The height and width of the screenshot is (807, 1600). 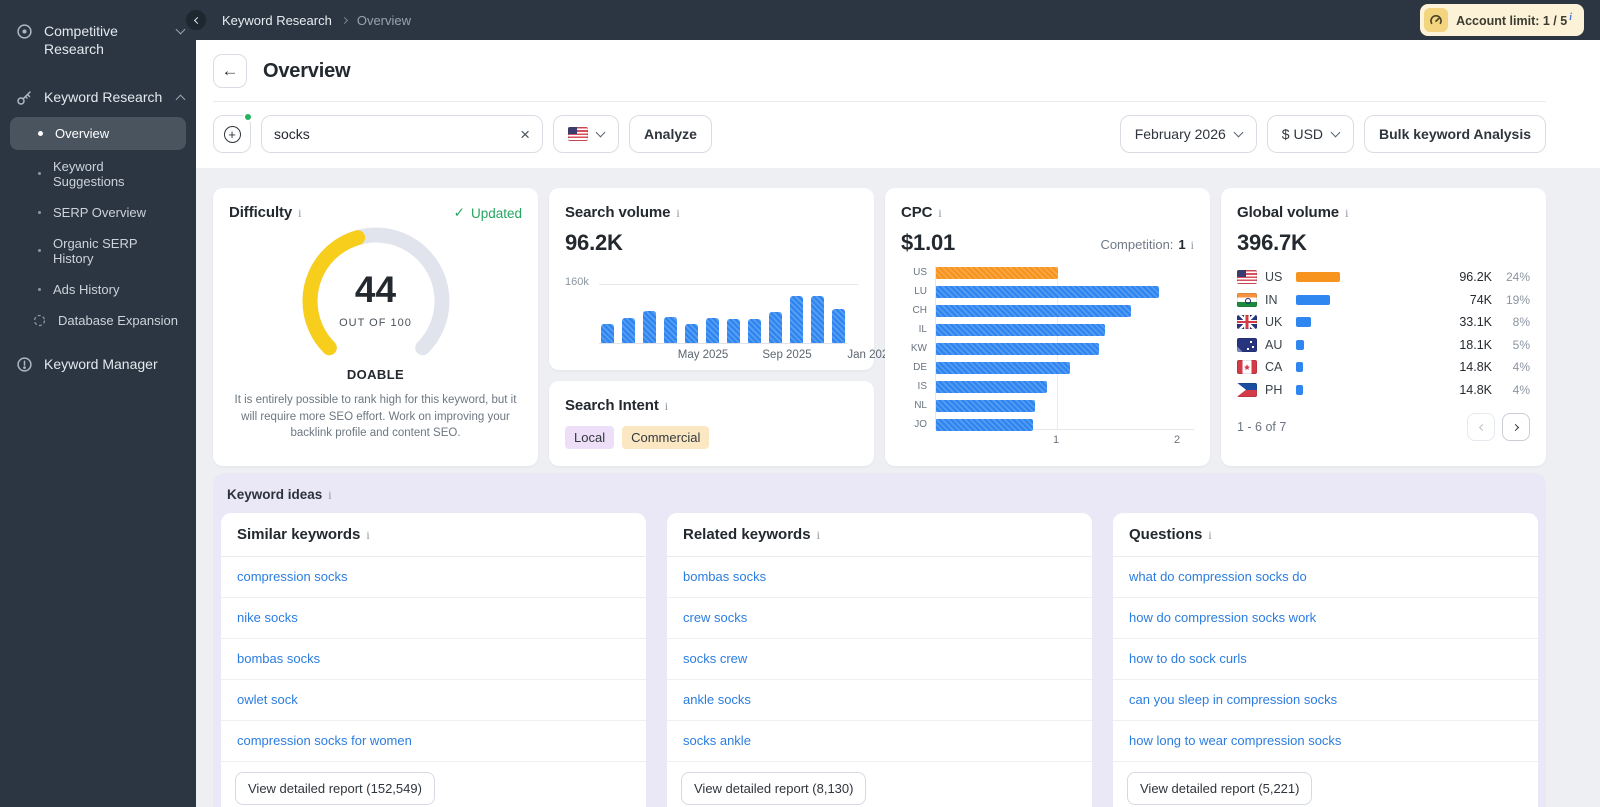 I want to click on sidebar-item-label: Ads History, so click(x=86, y=289).